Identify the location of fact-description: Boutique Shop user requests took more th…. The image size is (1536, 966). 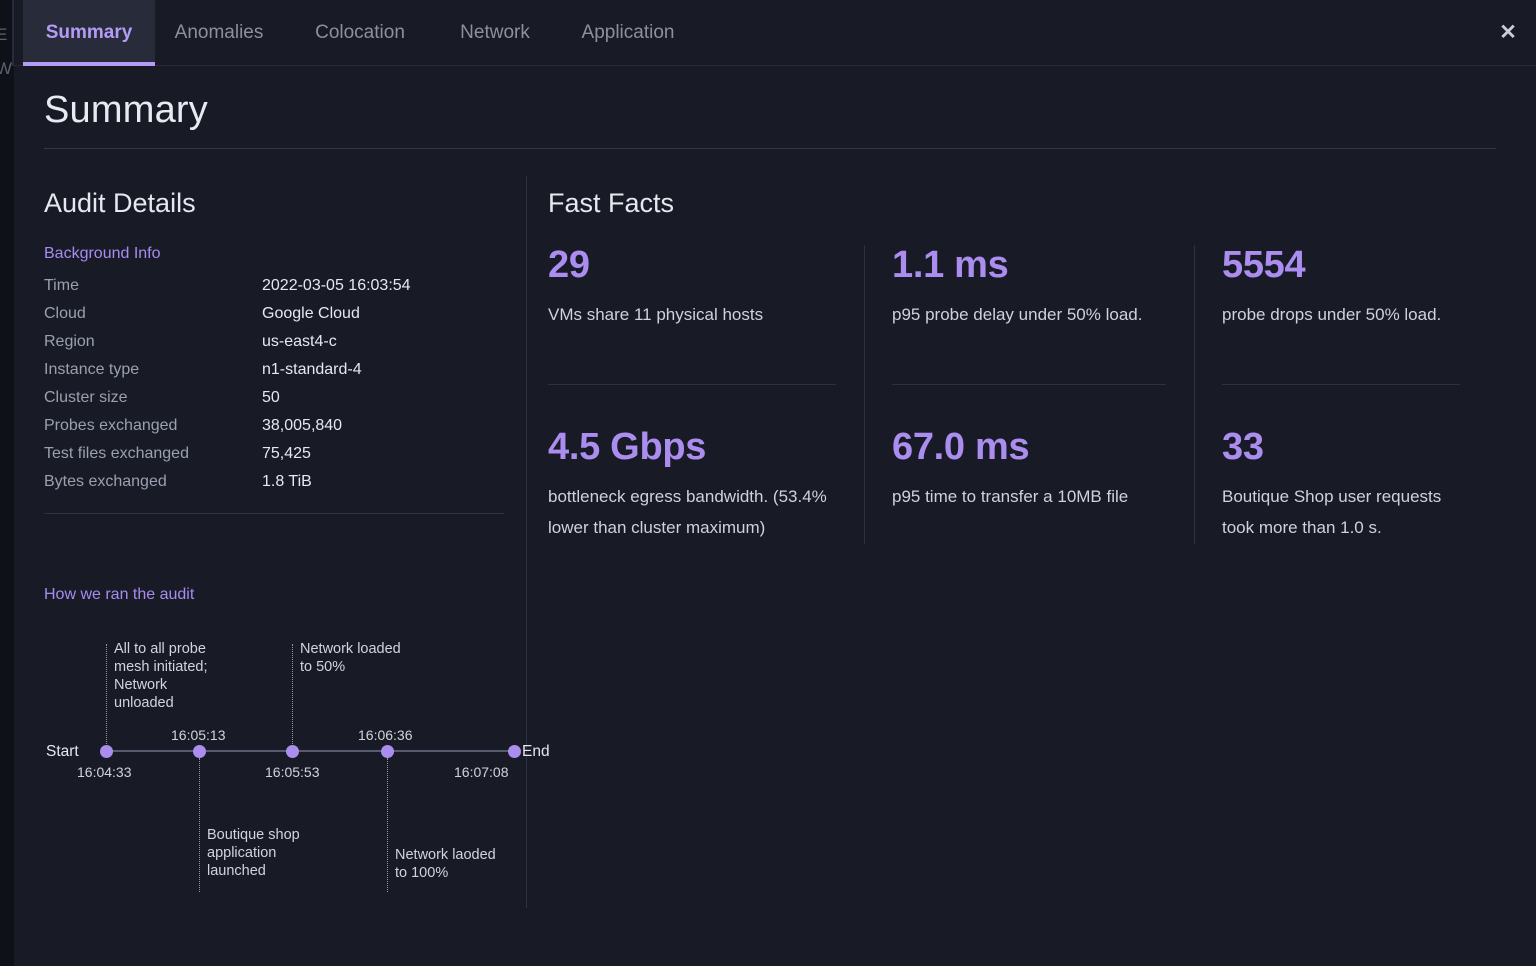
(1332, 512).